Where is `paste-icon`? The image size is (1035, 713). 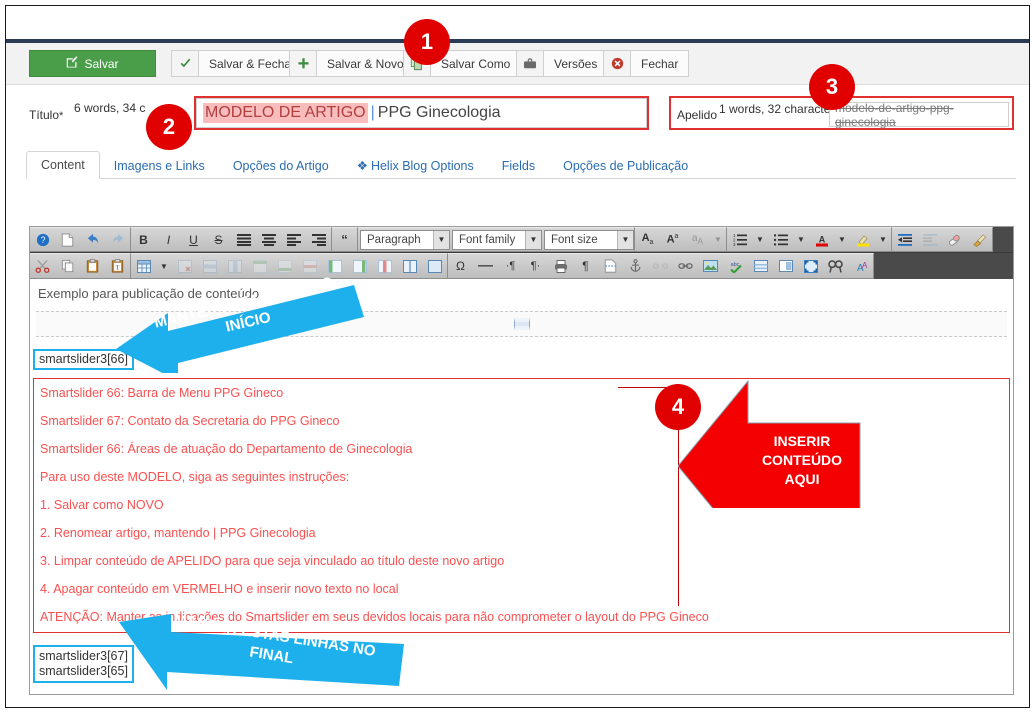 paste-icon is located at coordinates (92, 266).